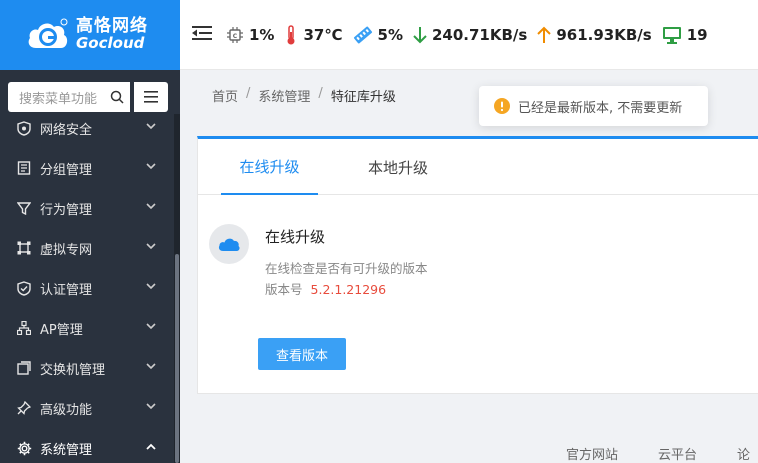  I want to click on footer-link-official-site: 官方网站, so click(592, 453).